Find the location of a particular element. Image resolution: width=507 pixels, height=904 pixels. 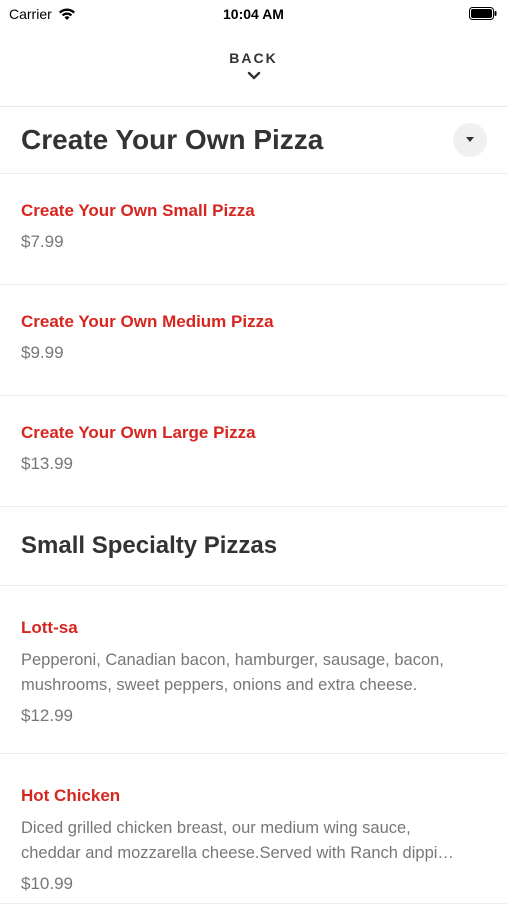

menu-item: Create Your Own Small Pizza $7.99 is located at coordinates (253, 229).